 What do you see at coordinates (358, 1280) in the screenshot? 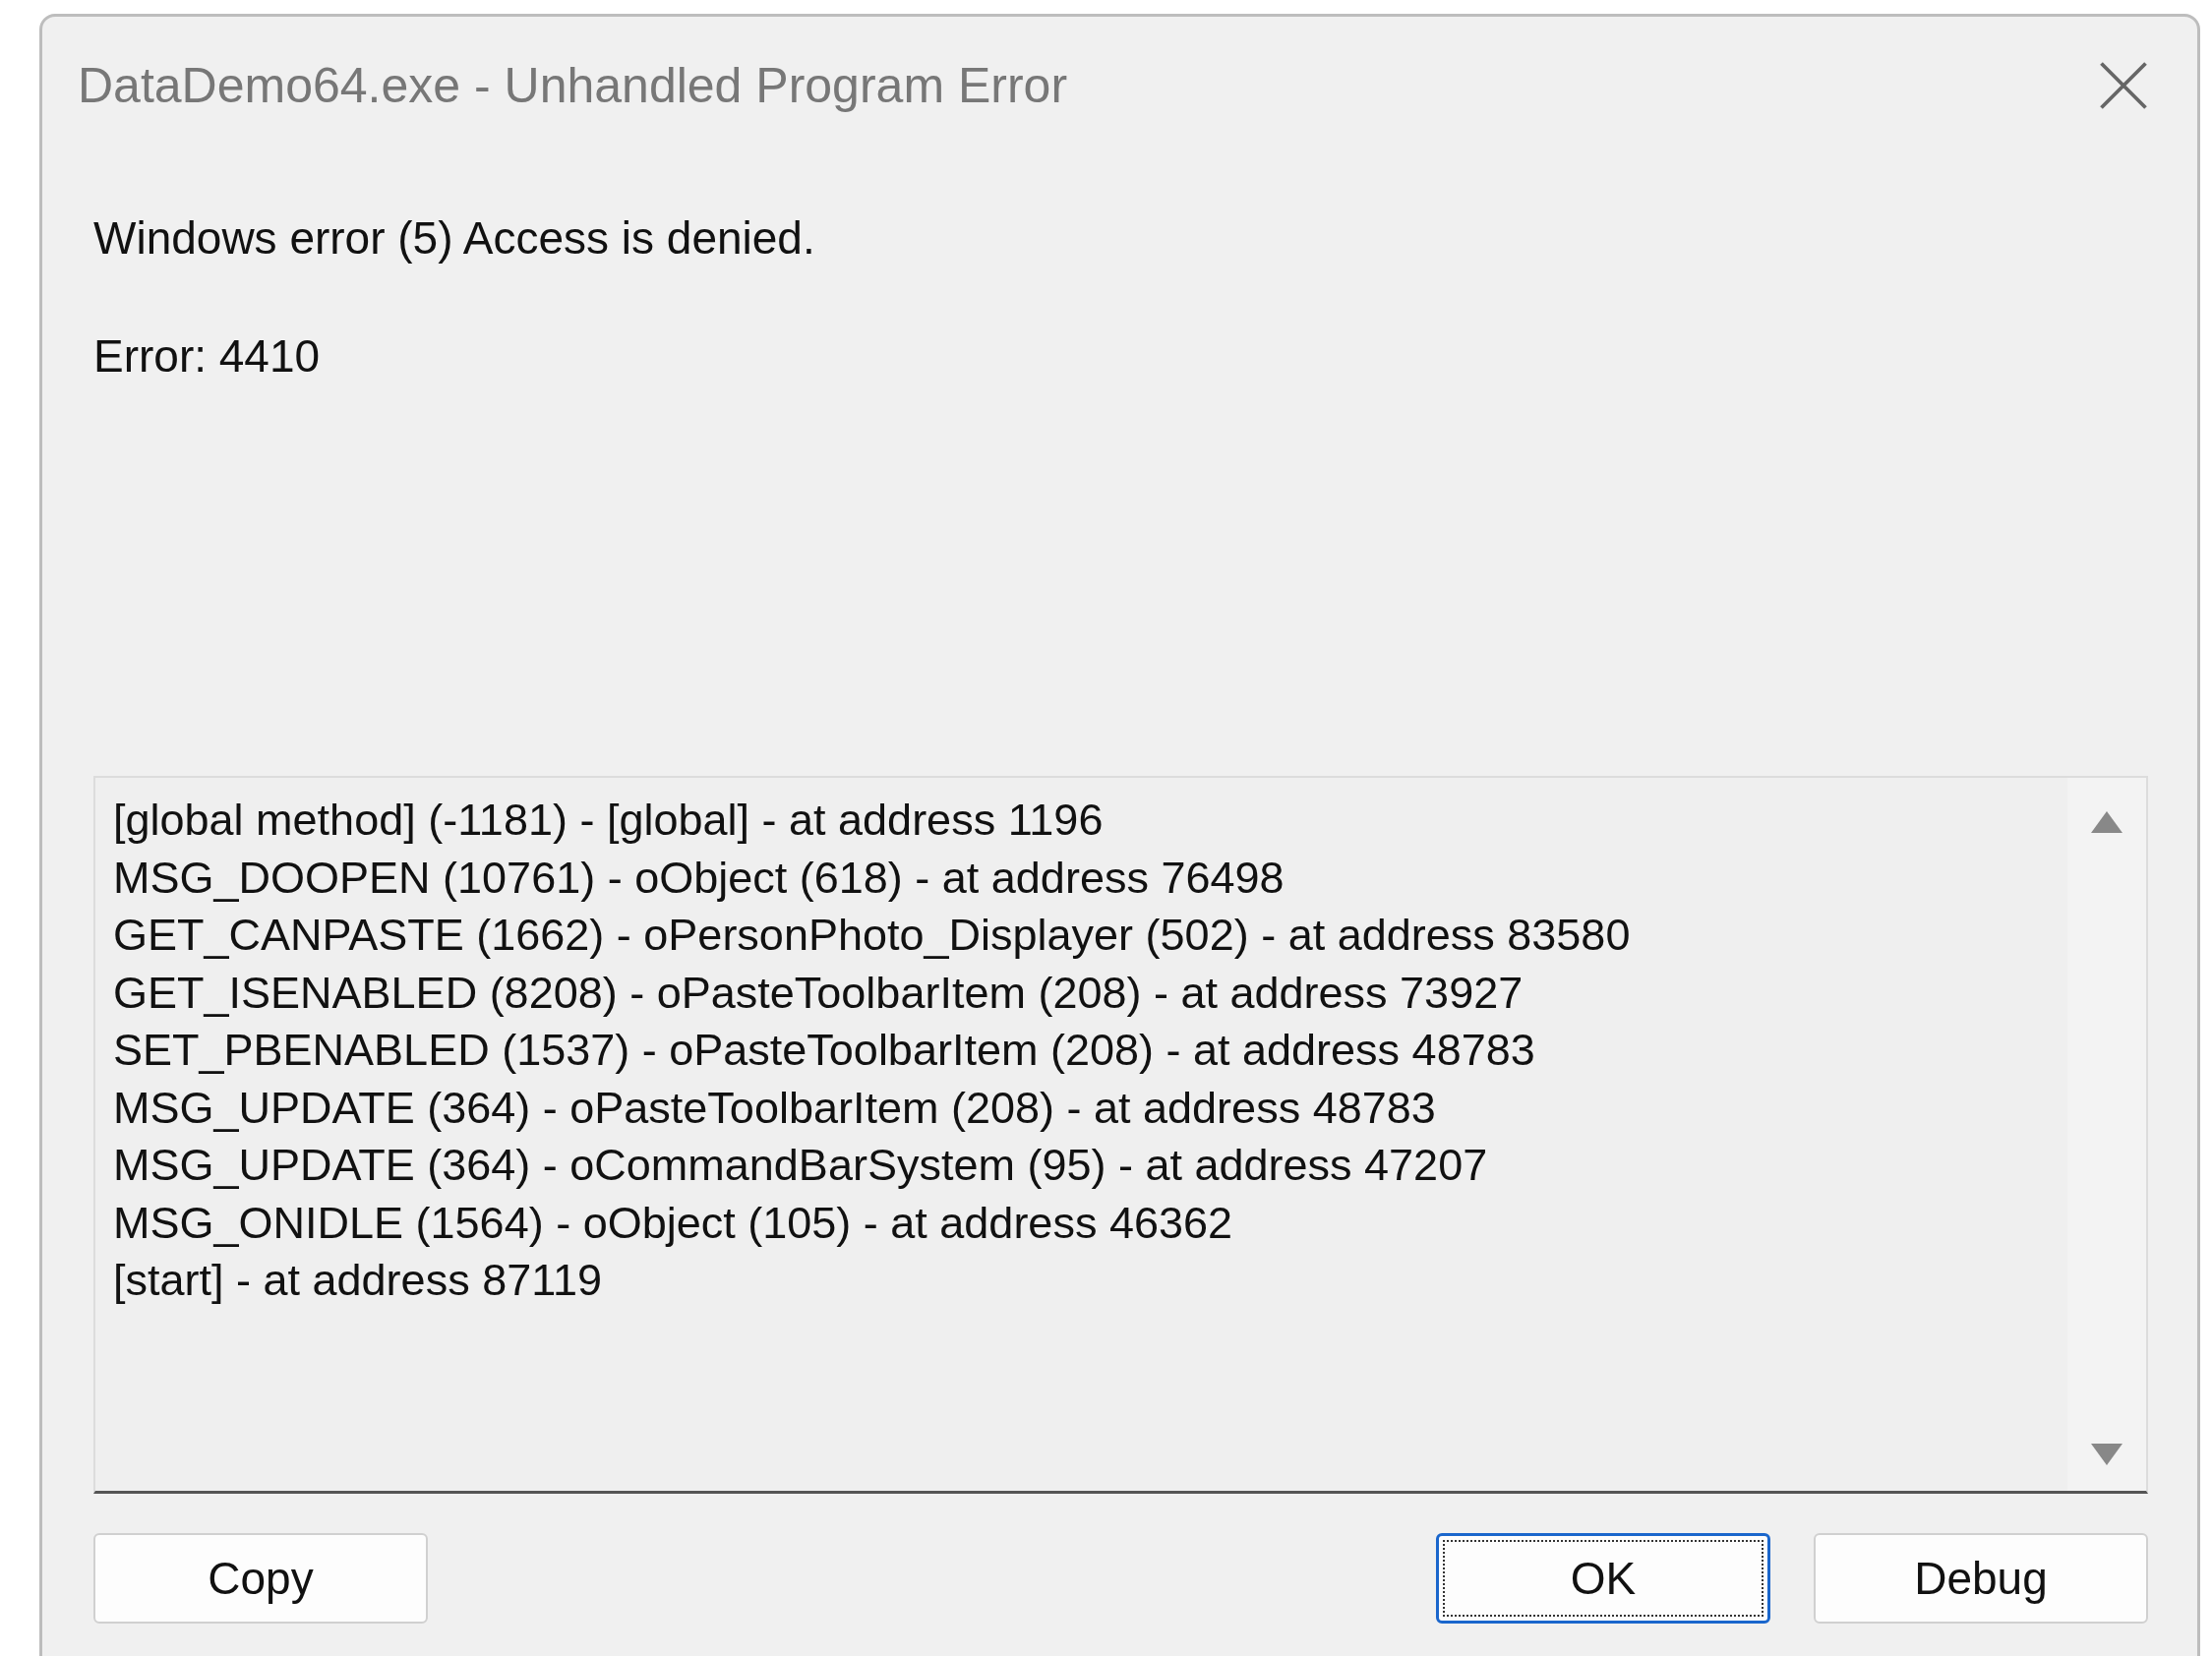
I see `call-stack-line: [start] - at address 87119` at bounding box center [358, 1280].